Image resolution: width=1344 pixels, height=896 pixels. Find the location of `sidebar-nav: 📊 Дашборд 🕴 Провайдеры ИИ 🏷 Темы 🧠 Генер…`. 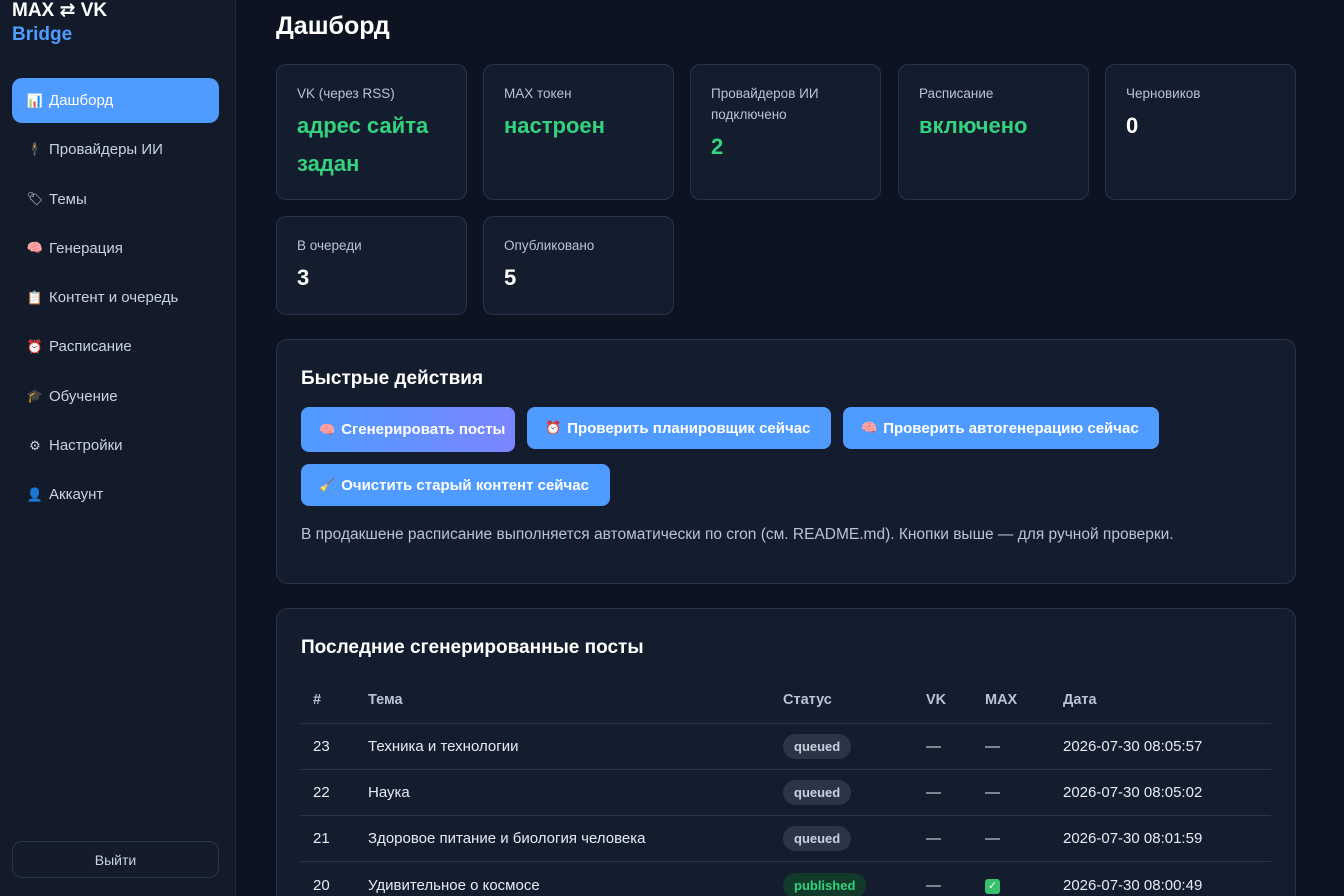

sidebar-nav: 📊 Дашборд 🕴 Провайдеры ИИ 🏷 Темы 🧠 Генер… is located at coordinates (115, 300).